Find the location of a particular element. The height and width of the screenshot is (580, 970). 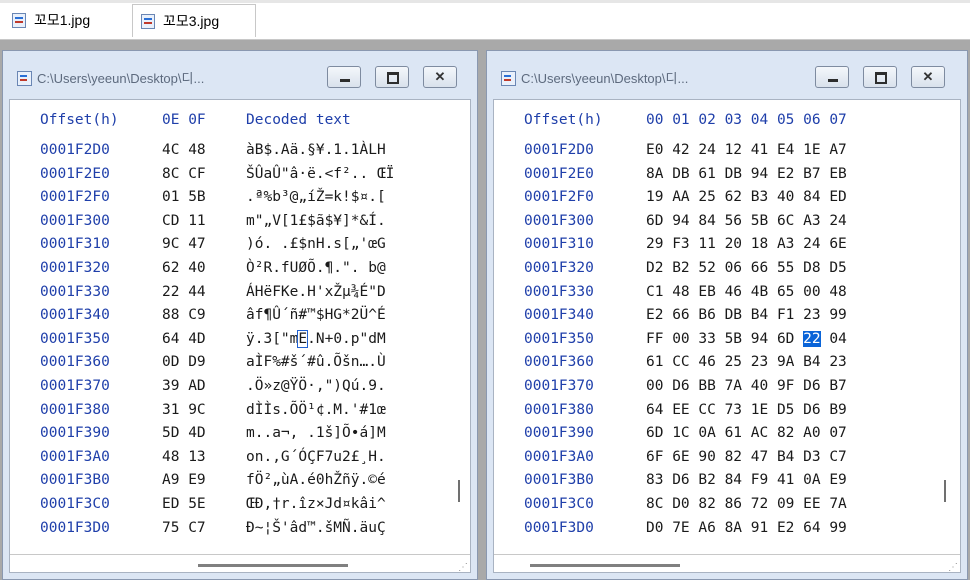

table-row: 0001F310 29 F3 11 20 18 A3 24 6E is located at coordinates (714, 246).